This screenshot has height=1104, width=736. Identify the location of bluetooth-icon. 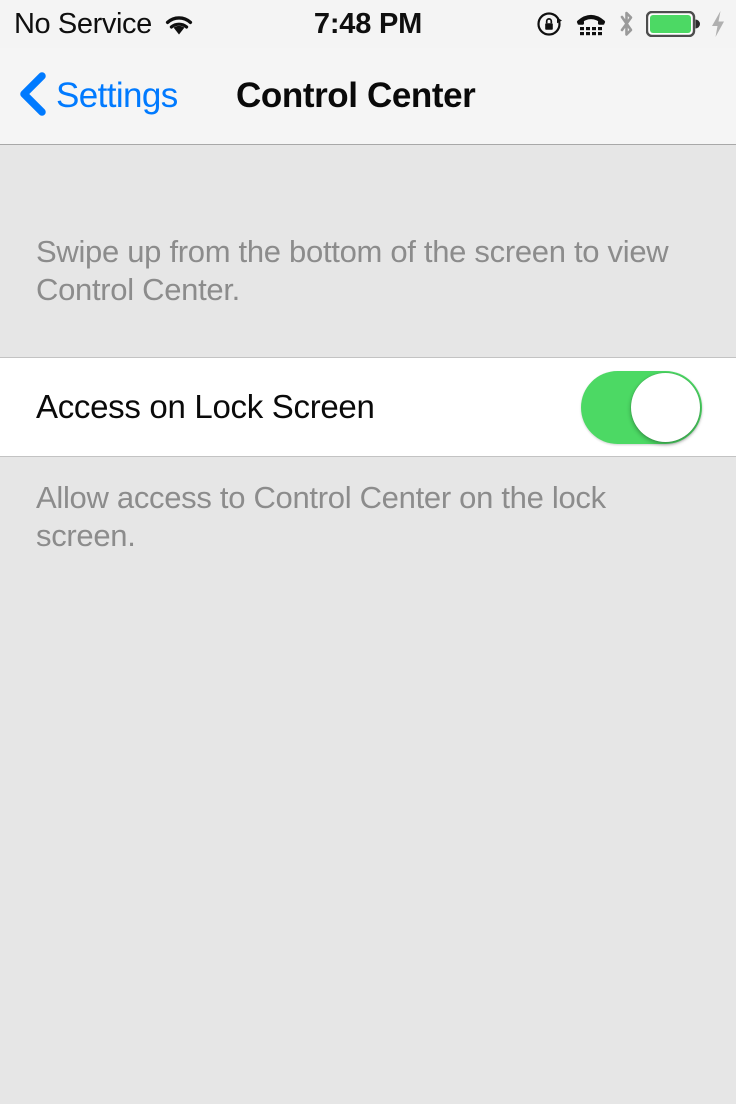
(626, 24).